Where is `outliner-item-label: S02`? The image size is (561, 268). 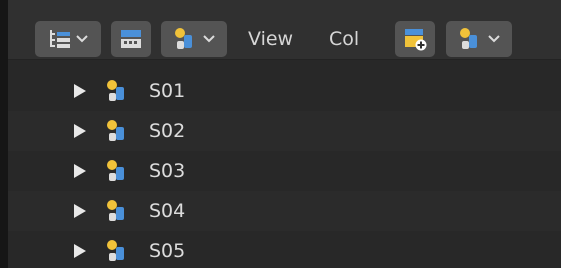 outliner-item-label: S02 is located at coordinates (167, 131).